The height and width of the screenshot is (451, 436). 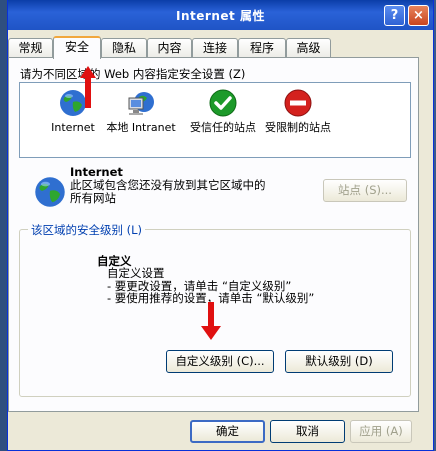 What do you see at coordinates (339, 361) in the screenshot?
I see `default-level-button: 默认级别 (D)` at bounding box center [339, 361].